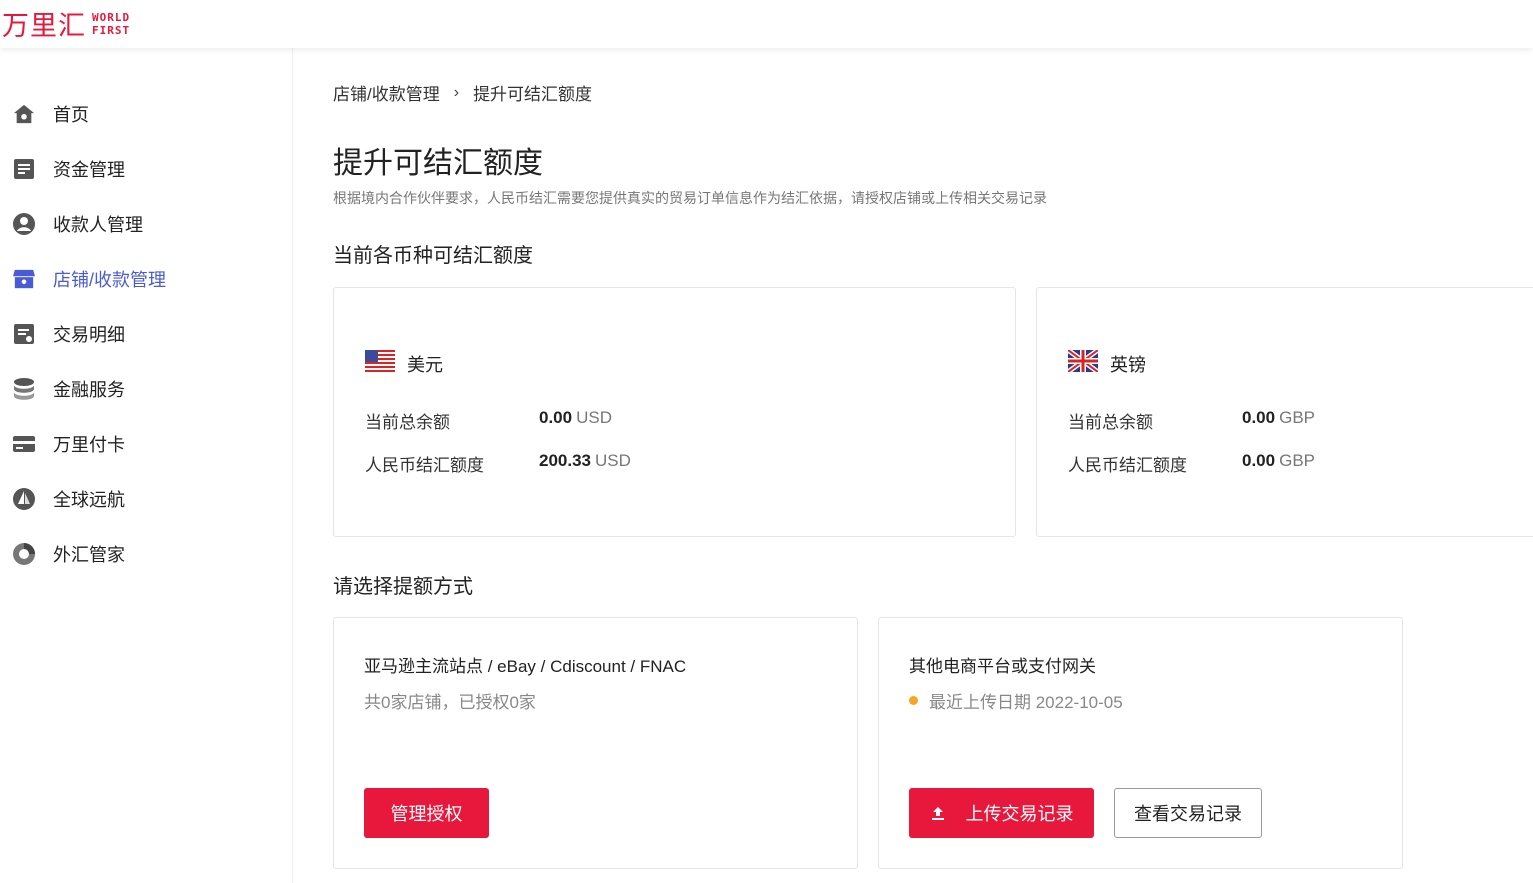 The height and width of the screenshot is (883, 1533). Describe the element at coordinates (533, 94) in the screenshot. I see `breadcrumb-current: 提升可结汇额度` at that location.